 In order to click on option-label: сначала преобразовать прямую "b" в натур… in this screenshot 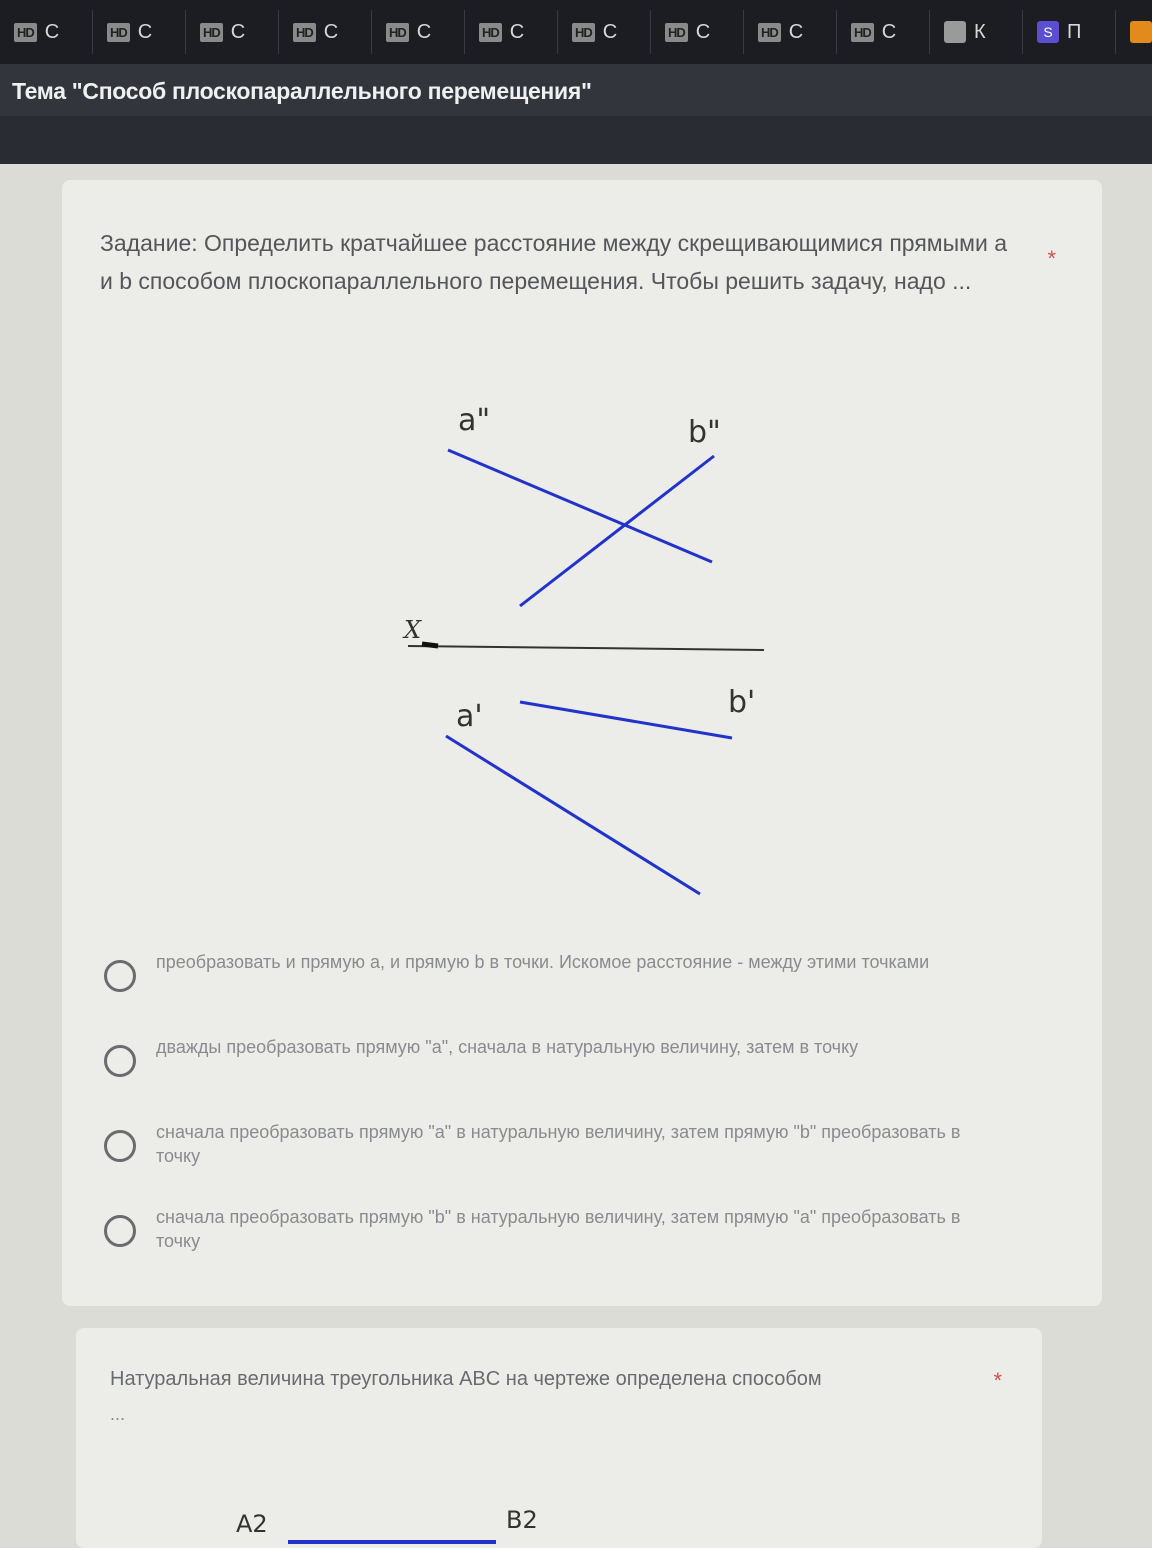, I will do `click(558, 1229)`.